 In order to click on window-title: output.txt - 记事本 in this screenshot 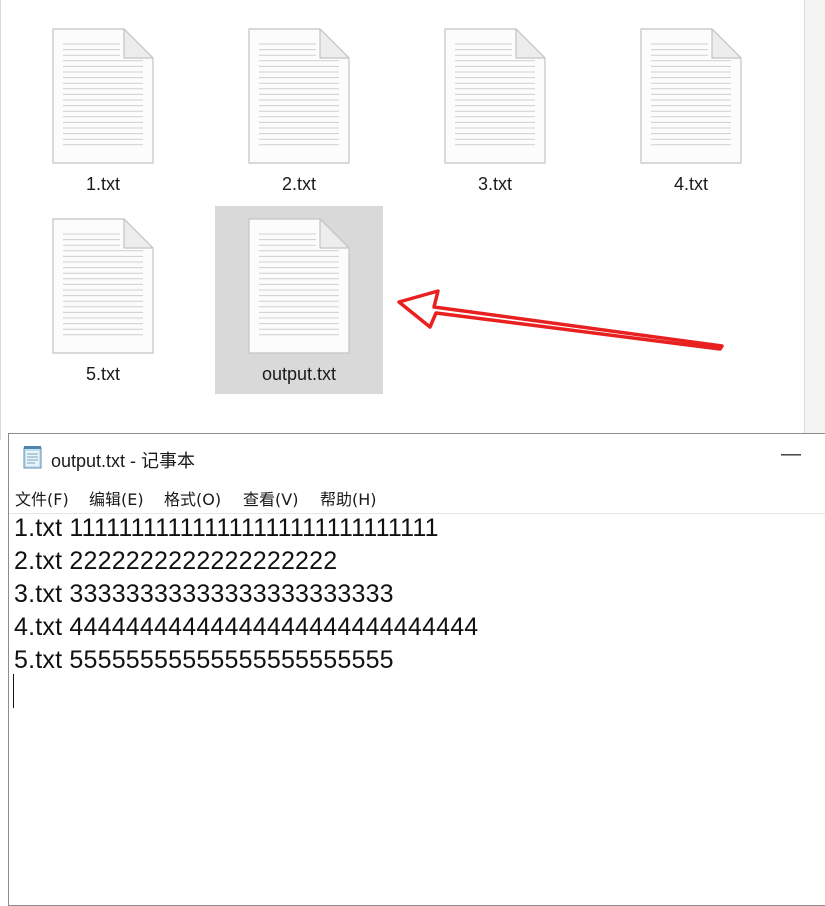, I will do `click(123, 461)`.